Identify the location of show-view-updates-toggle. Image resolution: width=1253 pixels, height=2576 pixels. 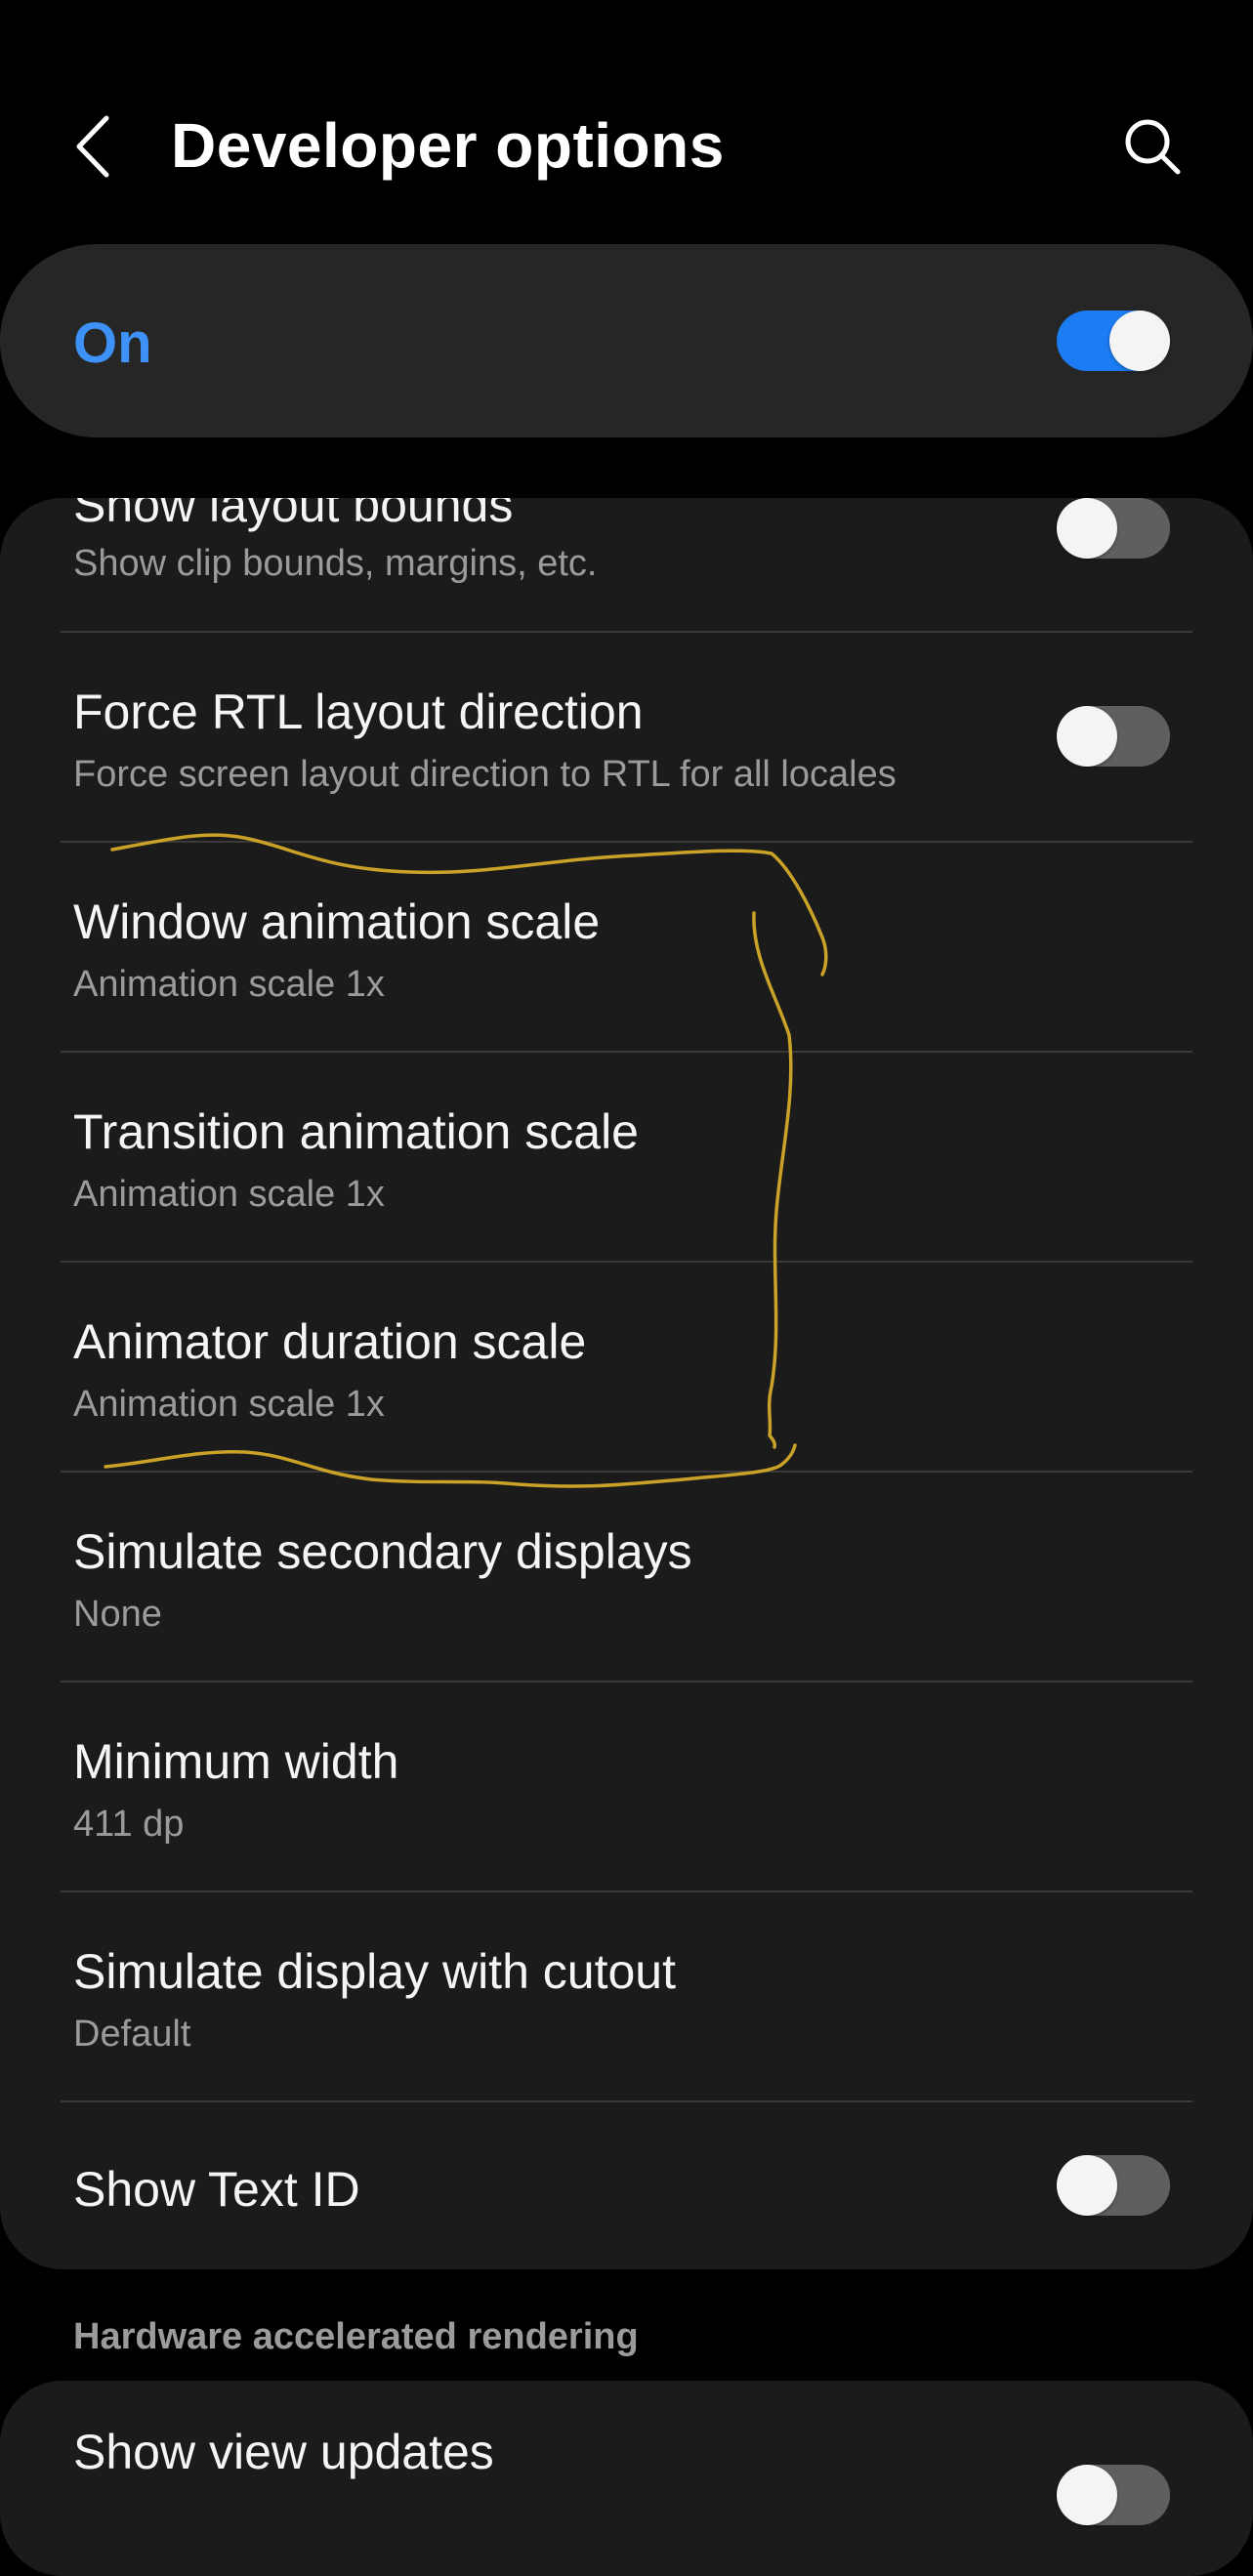
(1113, 2495).